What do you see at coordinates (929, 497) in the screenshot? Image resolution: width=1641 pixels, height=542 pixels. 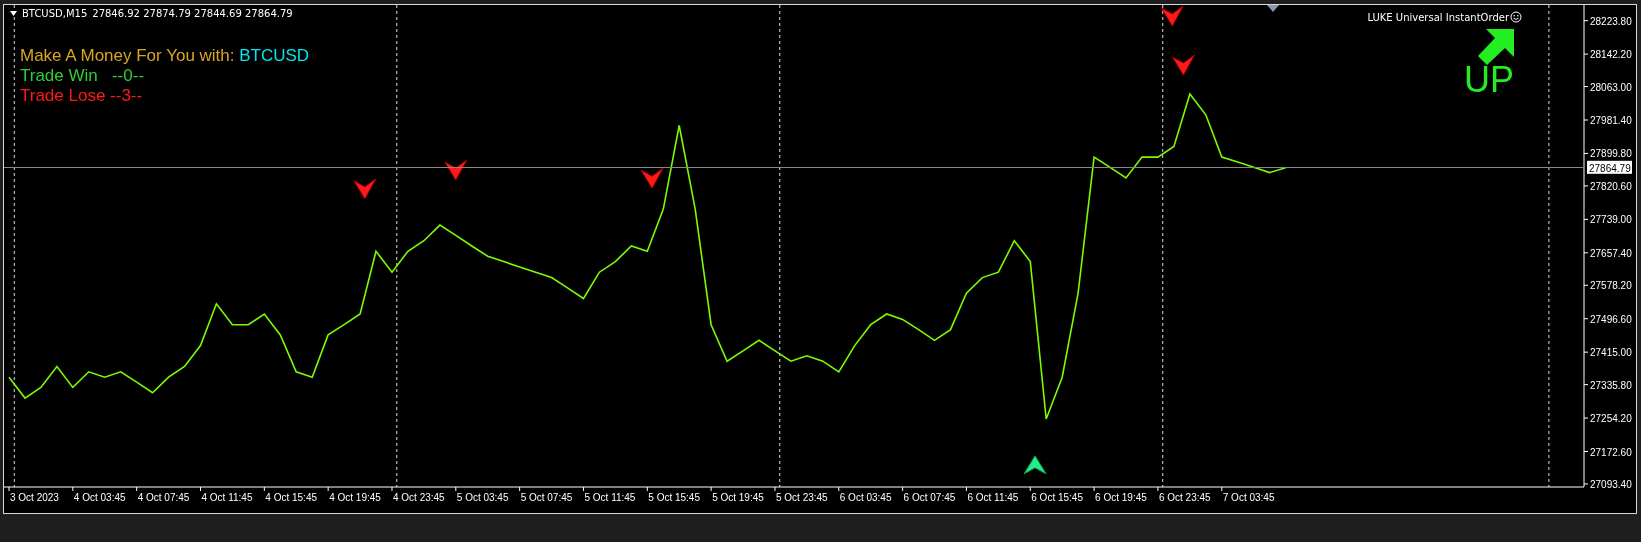 I see `time-label: 6 Oct 07:45` at bounding box center [929, 497].